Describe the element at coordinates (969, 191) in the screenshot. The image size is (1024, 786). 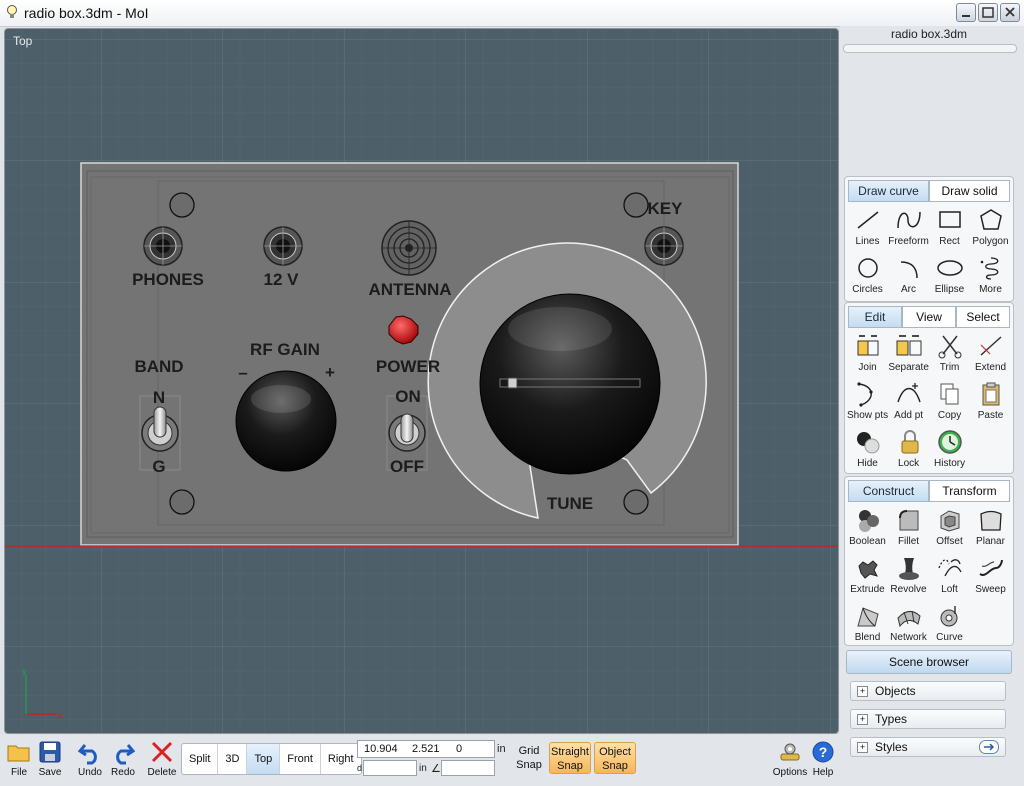
I see `tab-draw-solid: Draw solid` at that location.